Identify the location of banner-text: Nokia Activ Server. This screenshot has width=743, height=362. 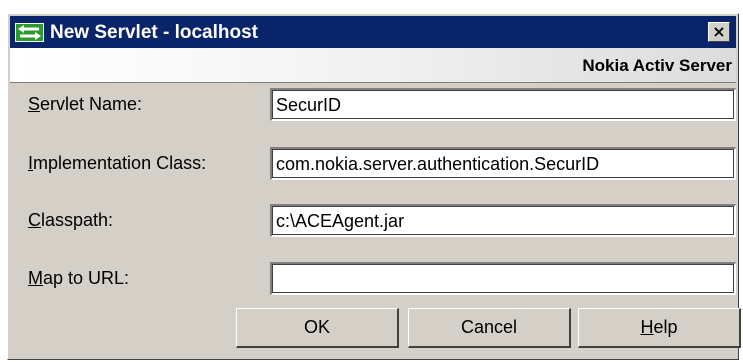
(657, 65).